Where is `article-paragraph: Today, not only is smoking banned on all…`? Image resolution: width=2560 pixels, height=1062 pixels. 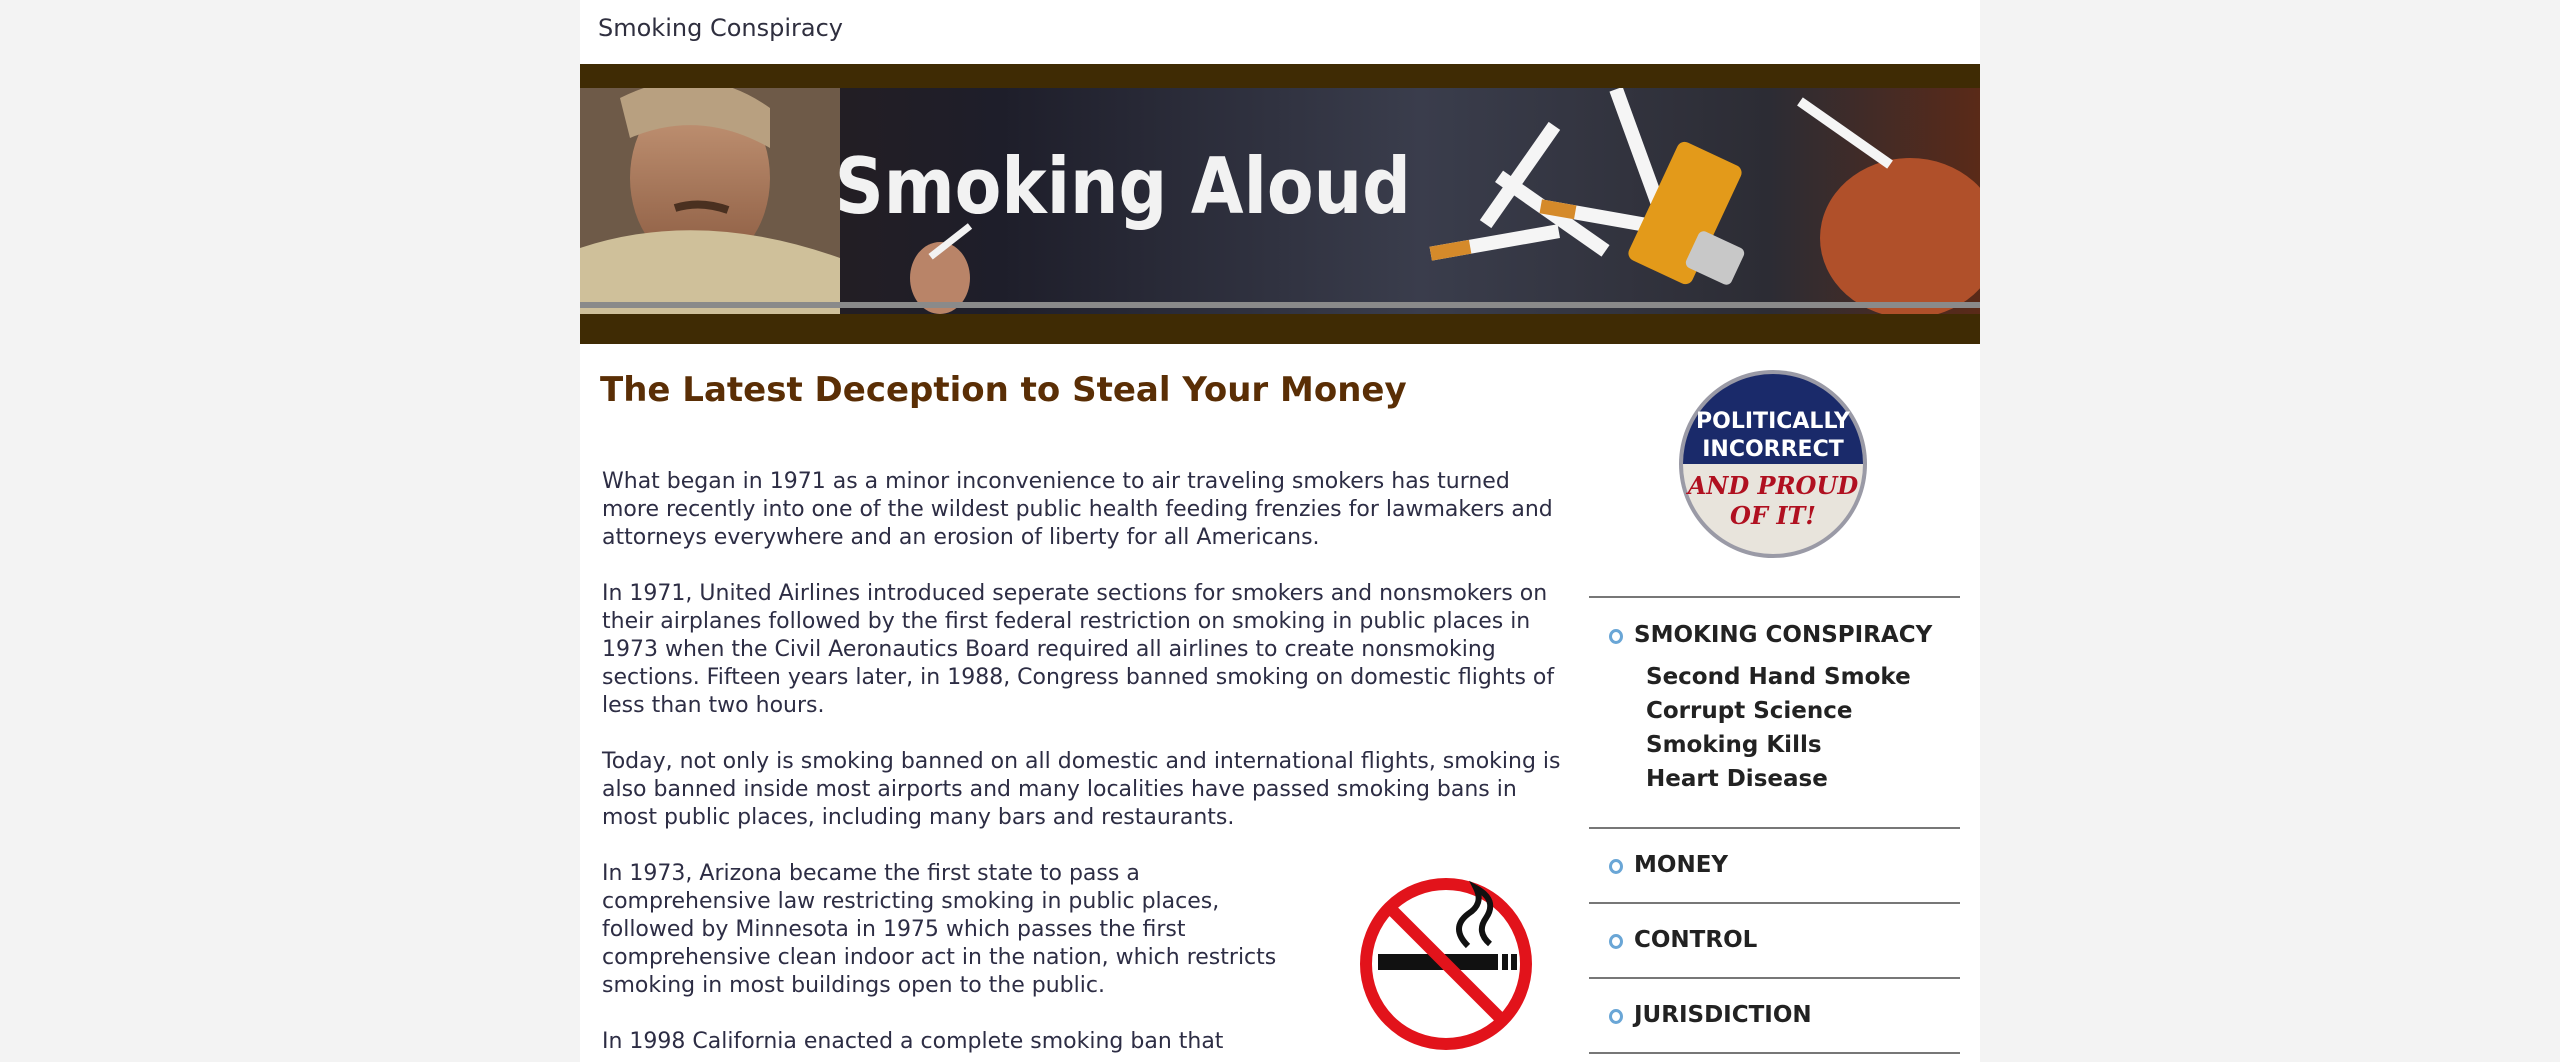
article-paragraph: Today, not only is smoking banned on all… is located at coordinates (1081, 789).